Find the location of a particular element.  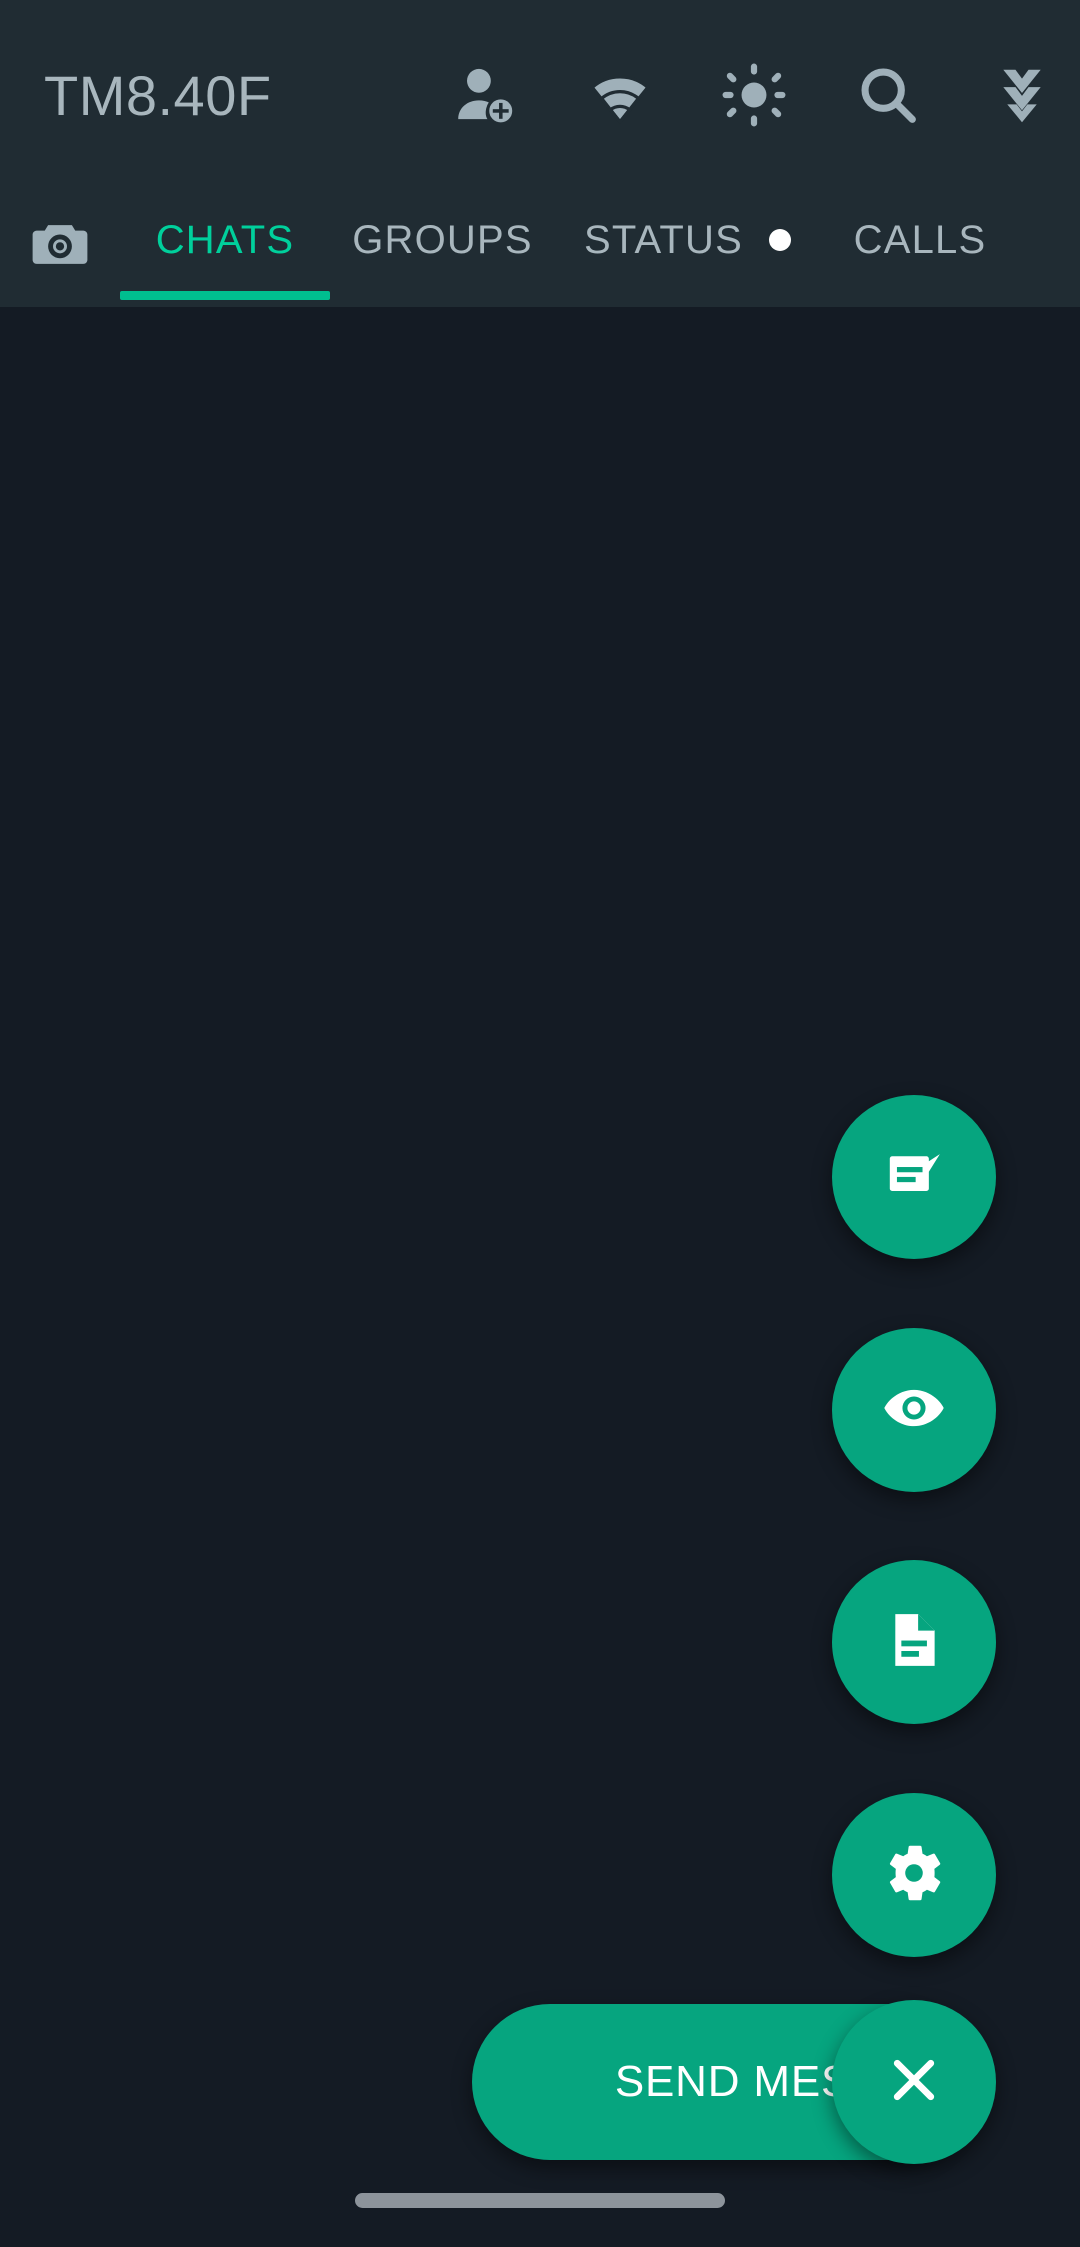

wifi-icon is located at coordinates (620, 95).